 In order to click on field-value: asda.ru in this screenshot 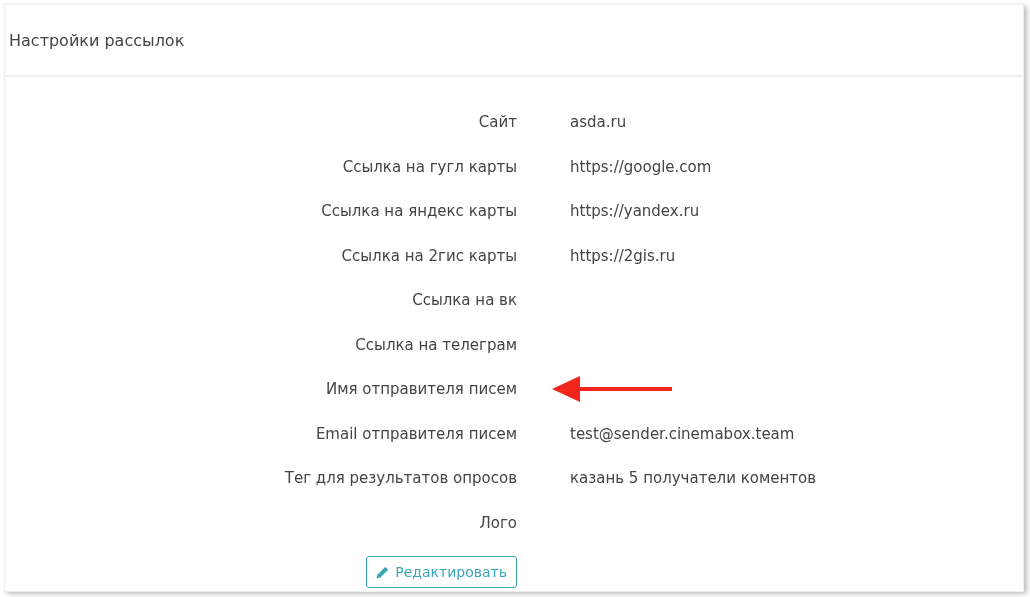, I will do `click(598, 122)`.